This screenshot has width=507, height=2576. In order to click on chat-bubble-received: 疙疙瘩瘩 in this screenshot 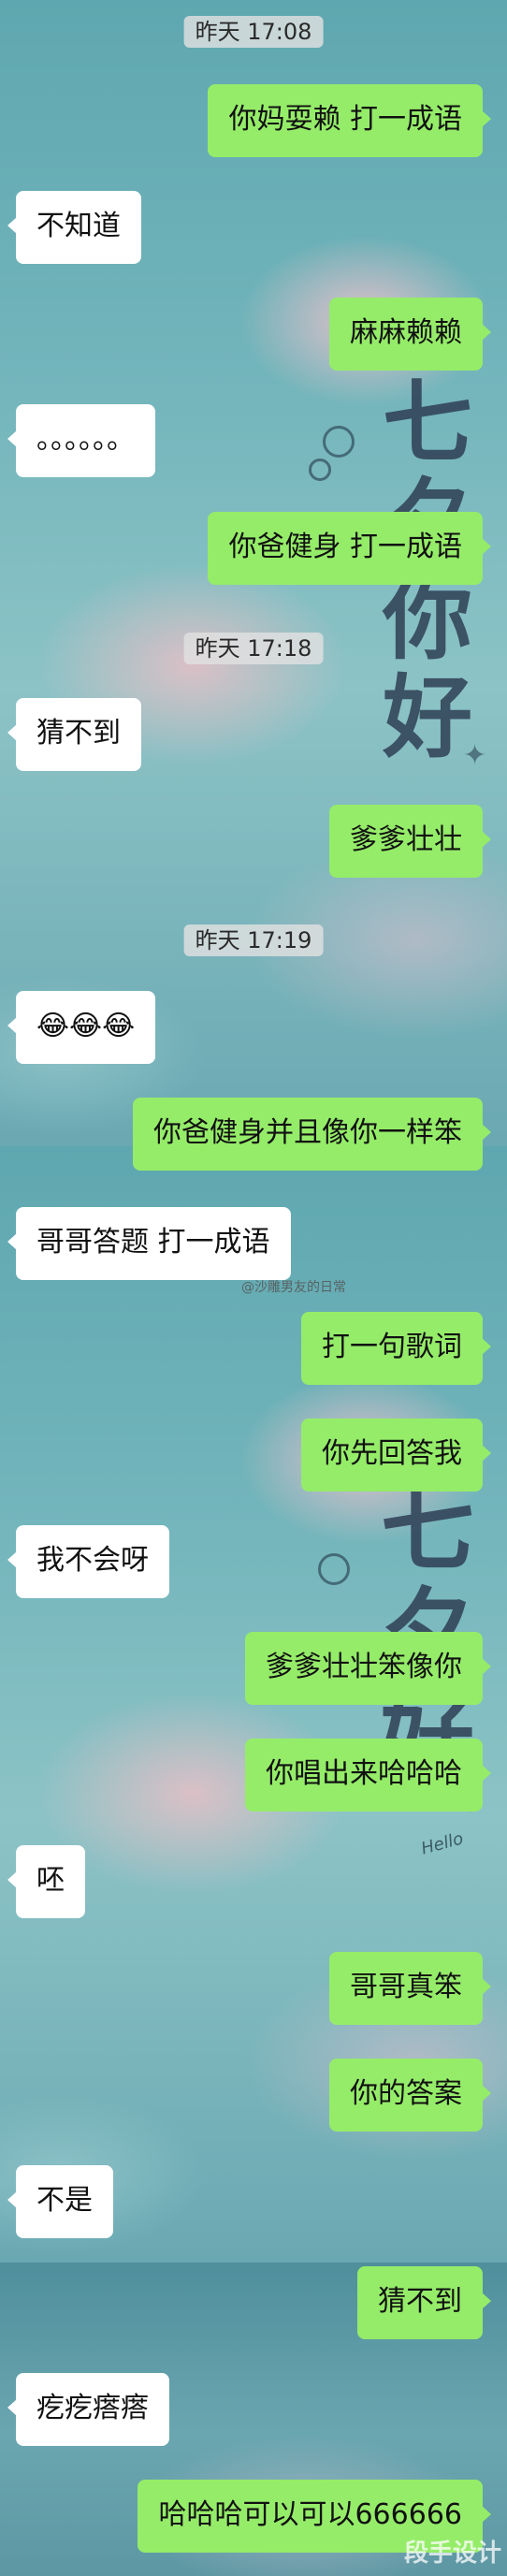, I will do `click(88, 2409)`.